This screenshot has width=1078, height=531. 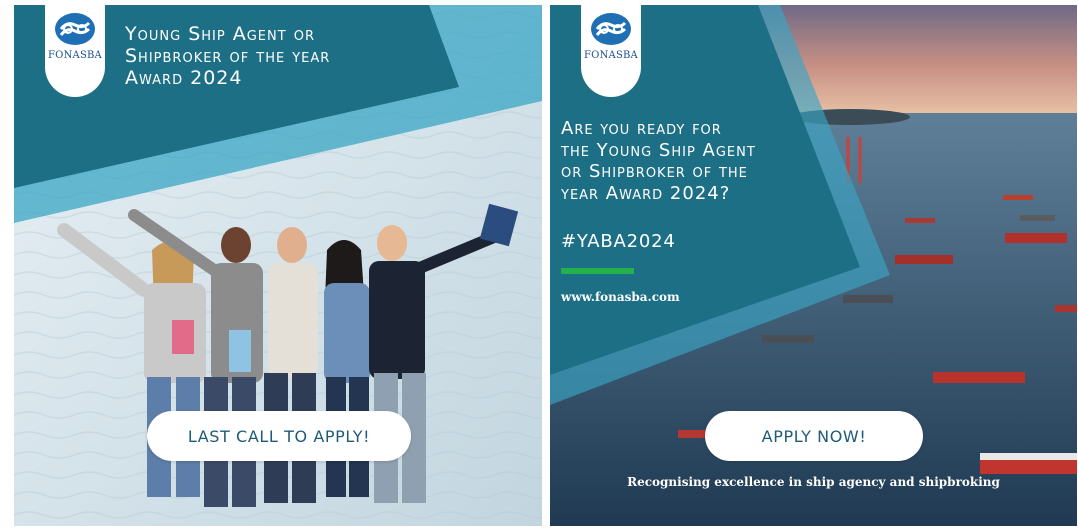 I want to click on accent-divider, so click(x=597, y=271).